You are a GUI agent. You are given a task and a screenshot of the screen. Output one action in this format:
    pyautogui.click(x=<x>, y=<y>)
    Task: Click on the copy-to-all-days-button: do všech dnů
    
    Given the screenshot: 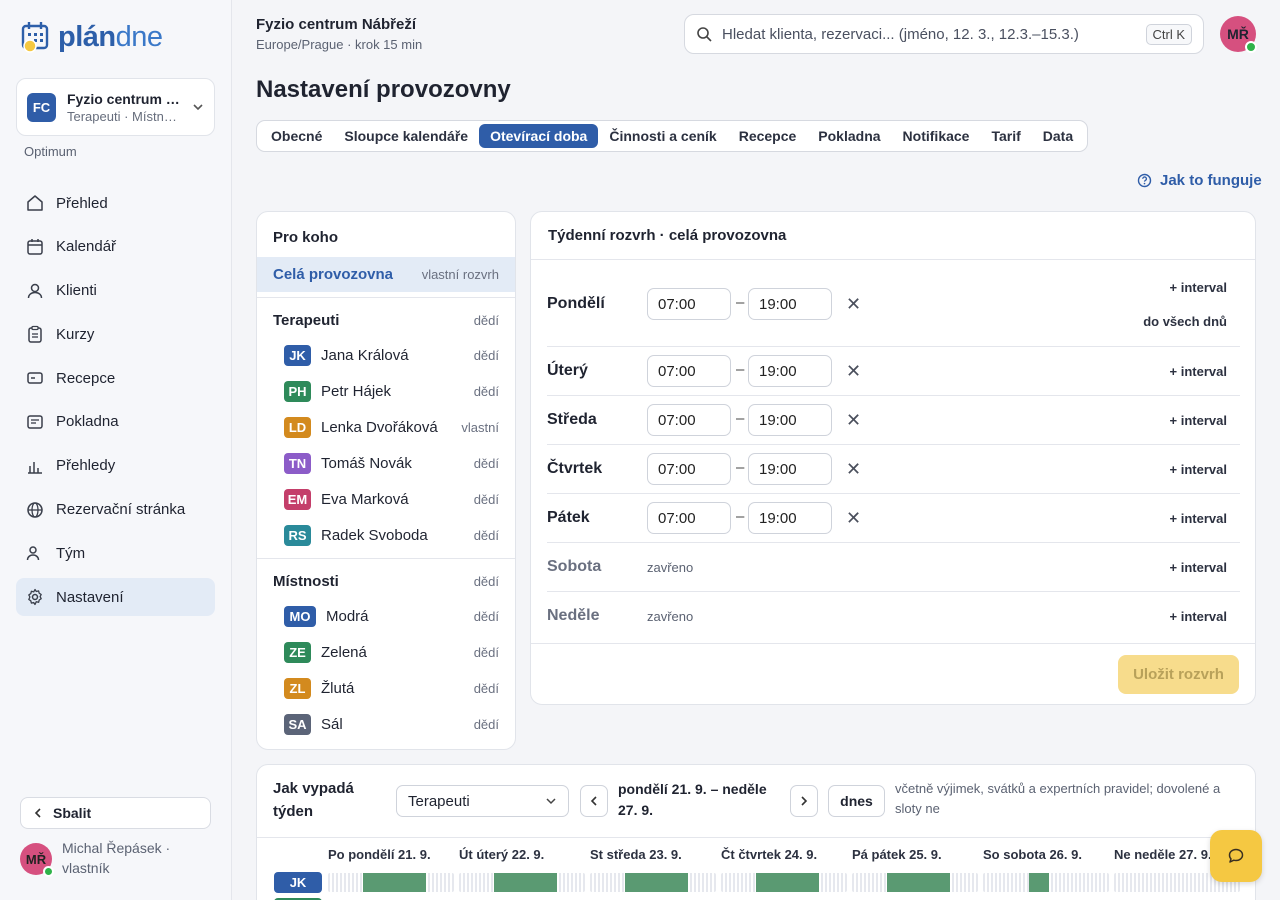 What is the action you would take?
    pyautogui.click(x=1185, y=321)
    